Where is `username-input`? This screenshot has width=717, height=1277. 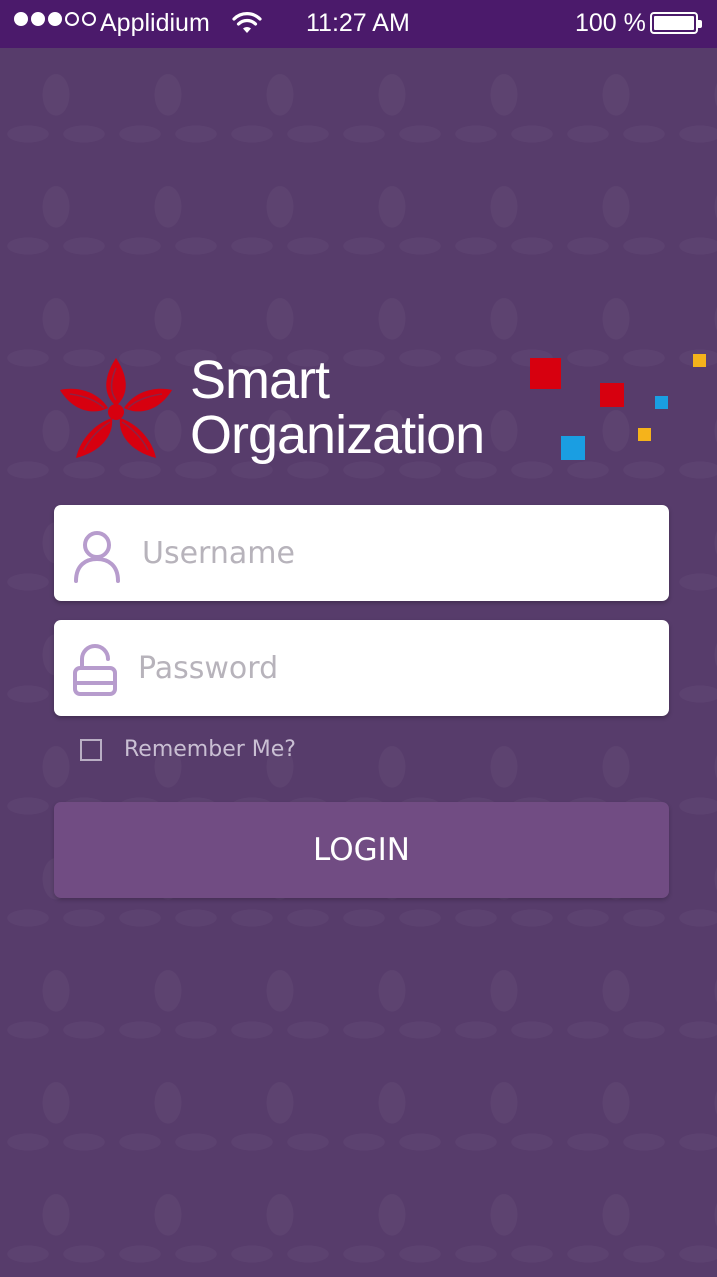 username-input is located at coordinates (382, 553).